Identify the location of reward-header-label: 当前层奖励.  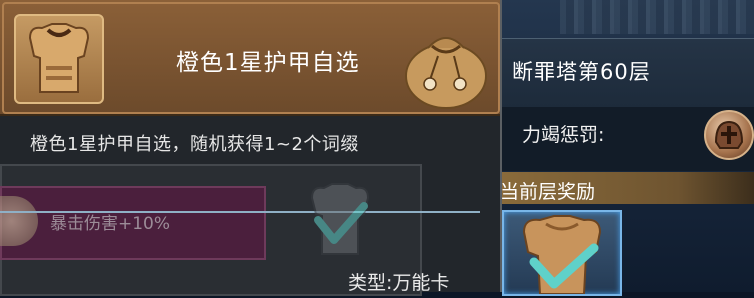
(548, 192).